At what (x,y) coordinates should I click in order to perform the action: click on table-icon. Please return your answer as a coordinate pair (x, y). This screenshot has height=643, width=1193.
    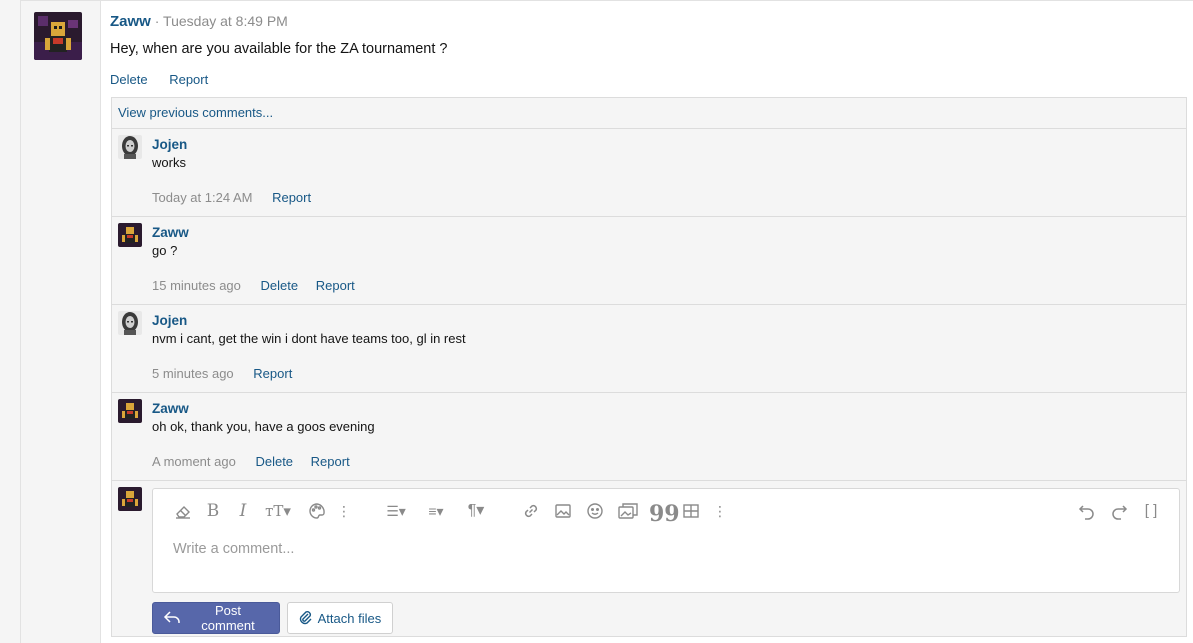
    Looking at the image, I should click on (691, 511).